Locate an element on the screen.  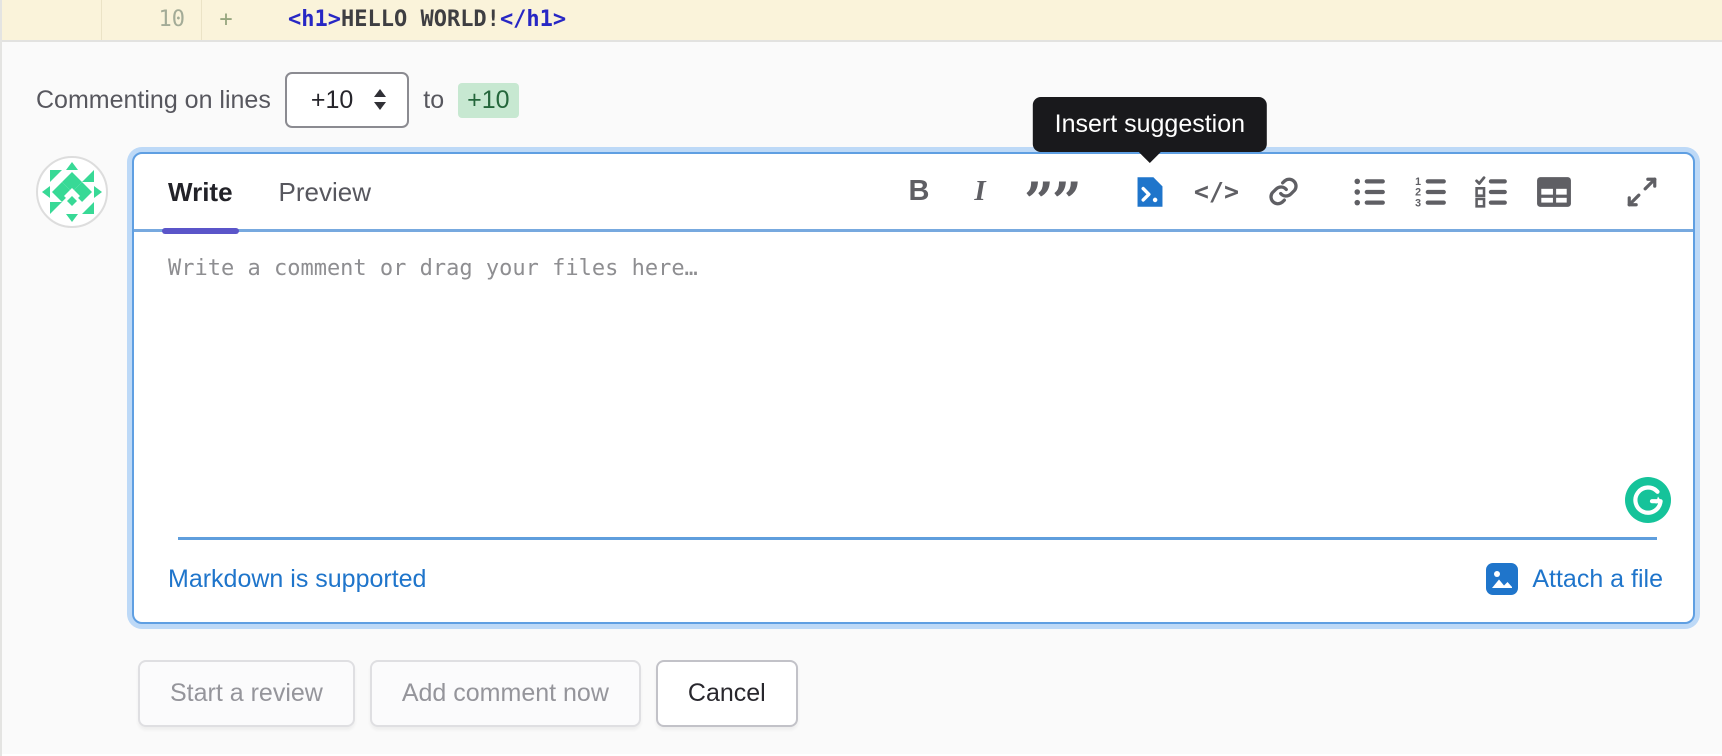
fullscreen-icon is located at coordinates (1642, 191).